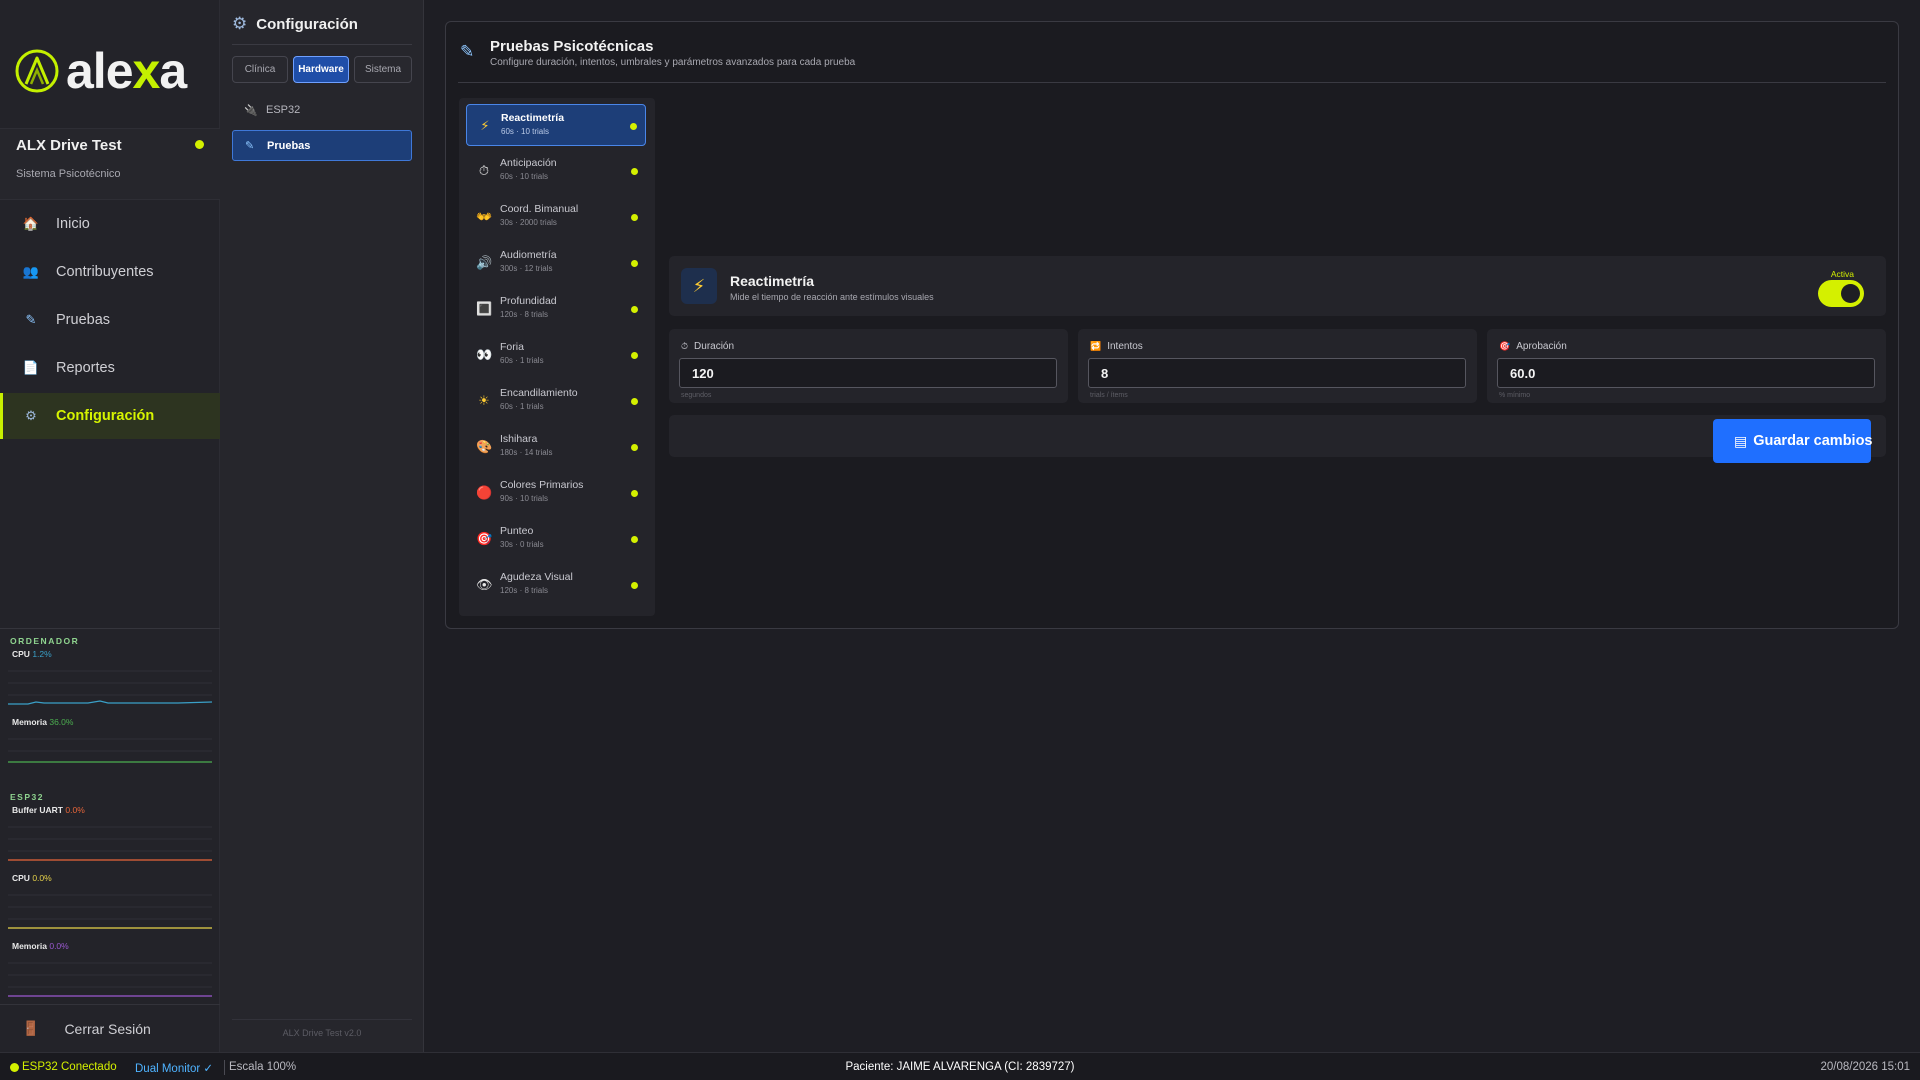  I want to click on save-button: ▤ Guardar cambios, so click(1793, 441).